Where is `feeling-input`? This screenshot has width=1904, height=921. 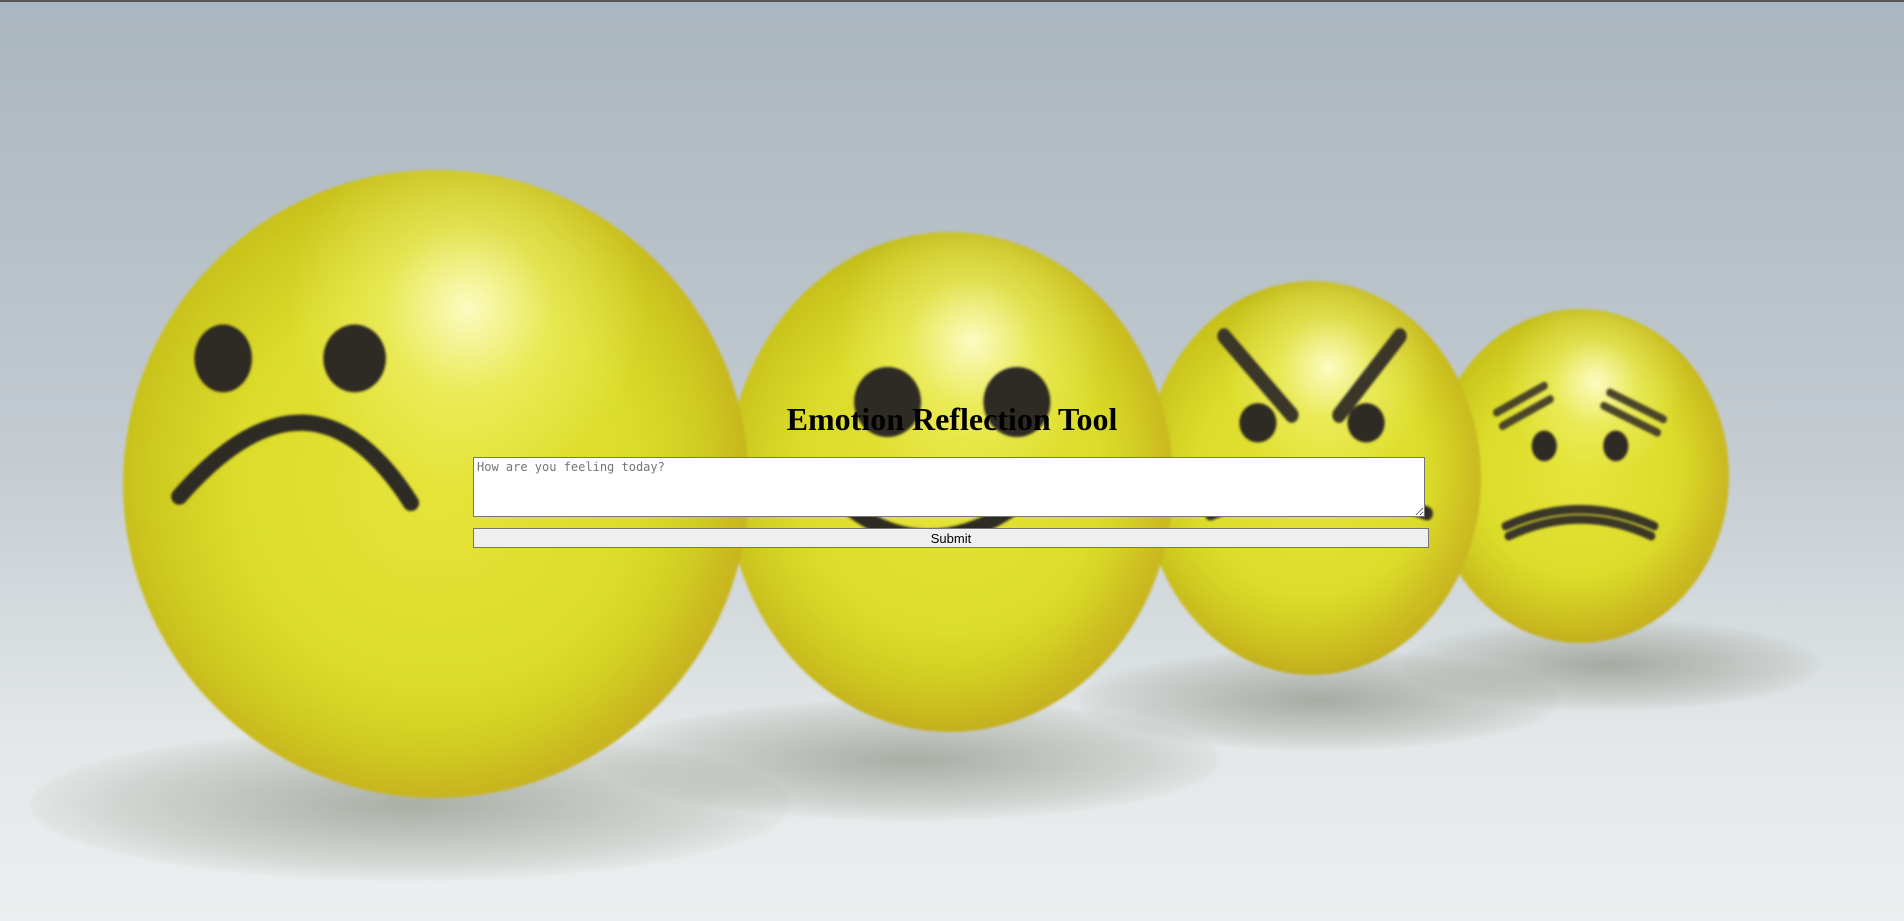 feeling-input is located at coordinates (949, 487).